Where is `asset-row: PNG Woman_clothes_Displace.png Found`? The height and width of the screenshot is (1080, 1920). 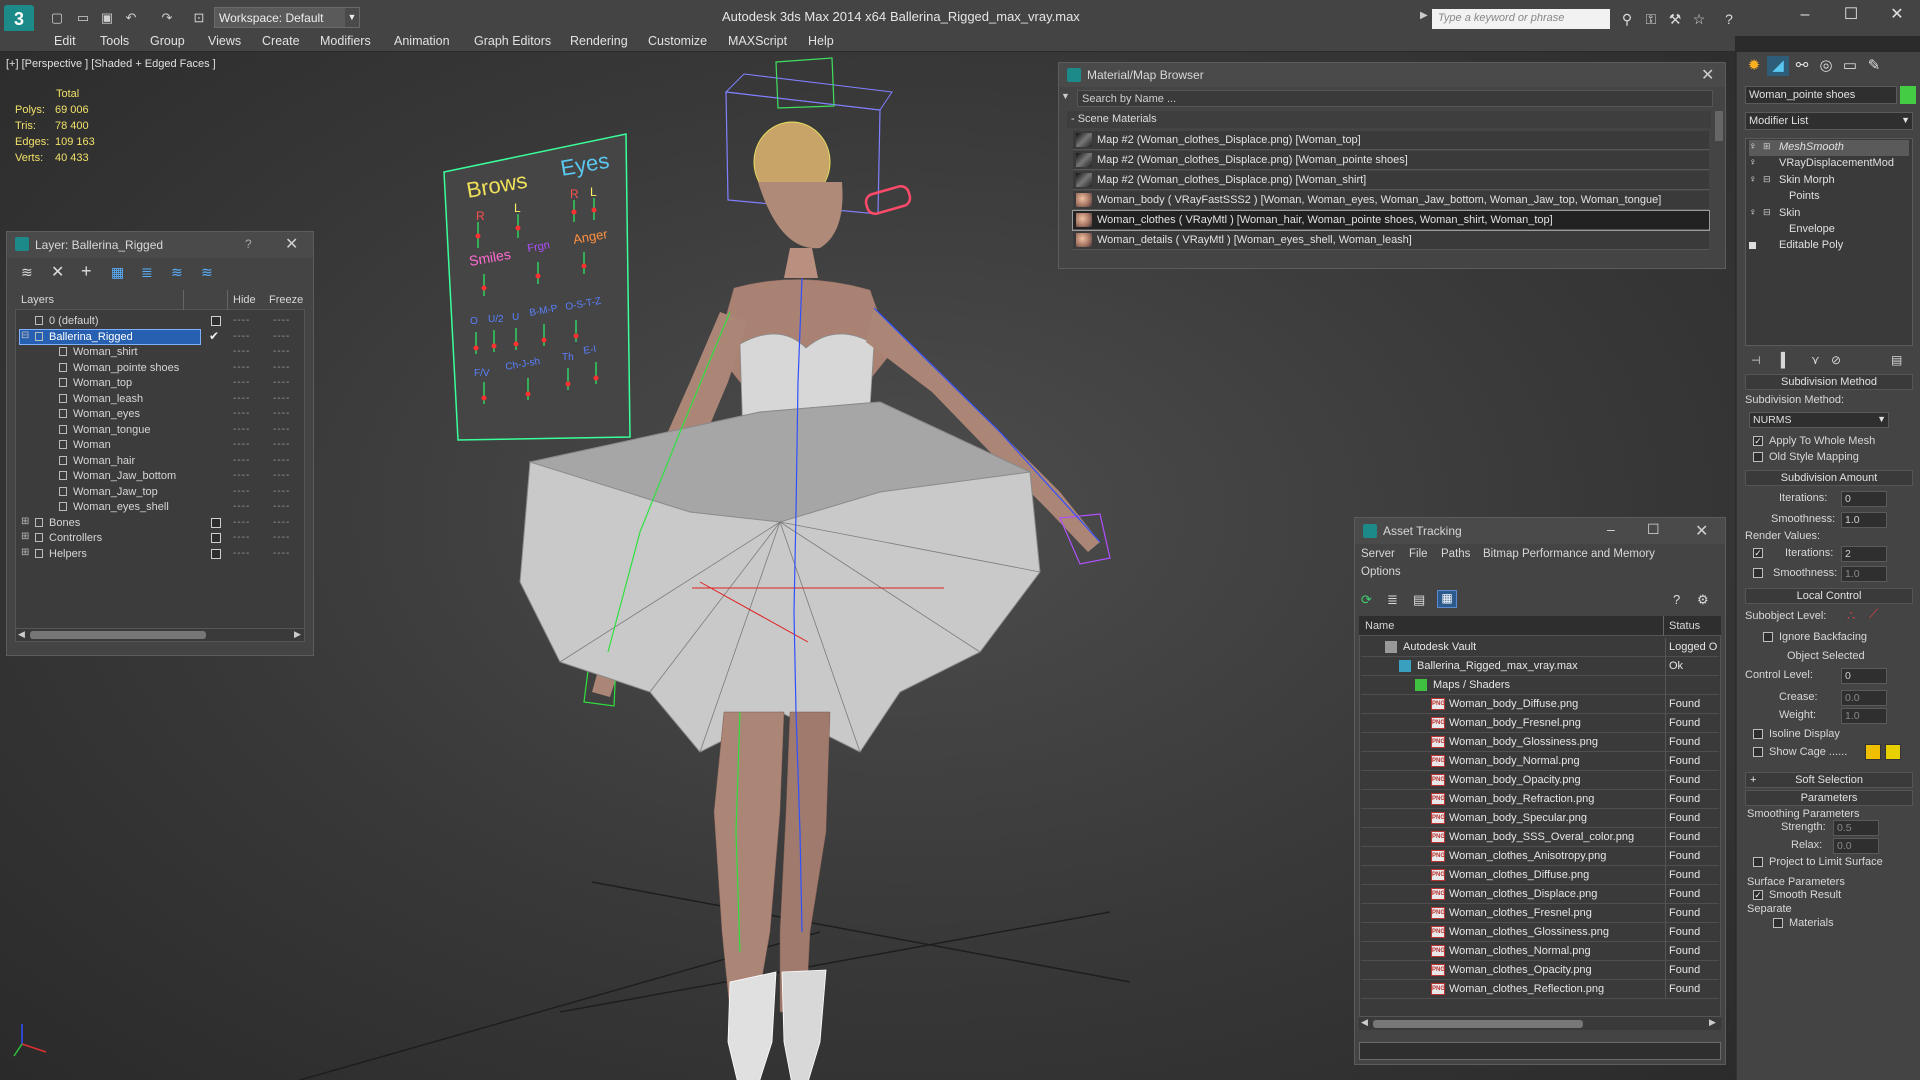 asset-row: PNG Woman_clothes_Displace.png Found is located at coordinates (1540, 894).